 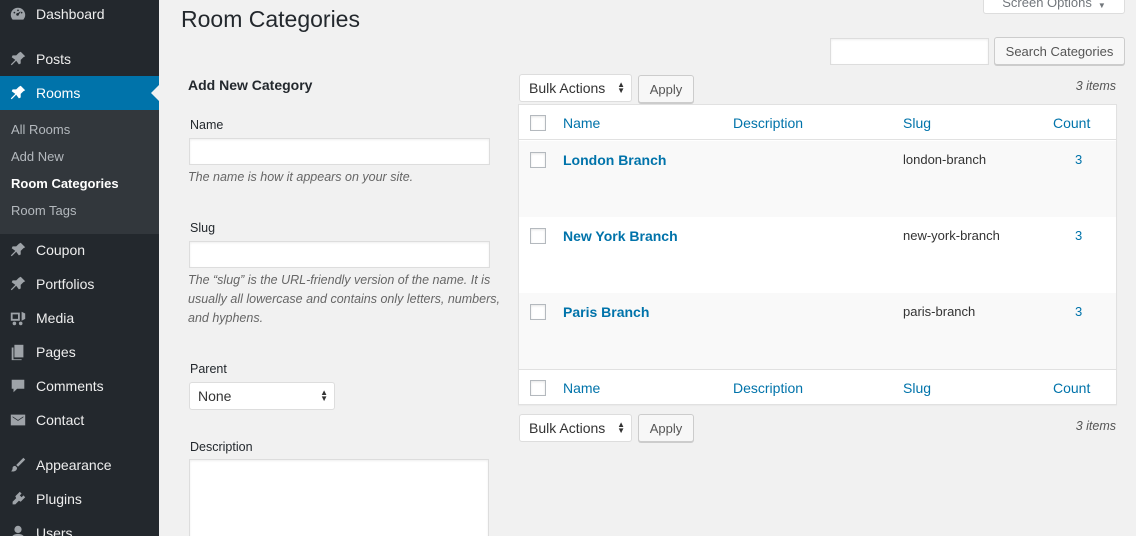 I want to click on table-row: New York Branch new-york-branch 3, so click(x=817, y=255).